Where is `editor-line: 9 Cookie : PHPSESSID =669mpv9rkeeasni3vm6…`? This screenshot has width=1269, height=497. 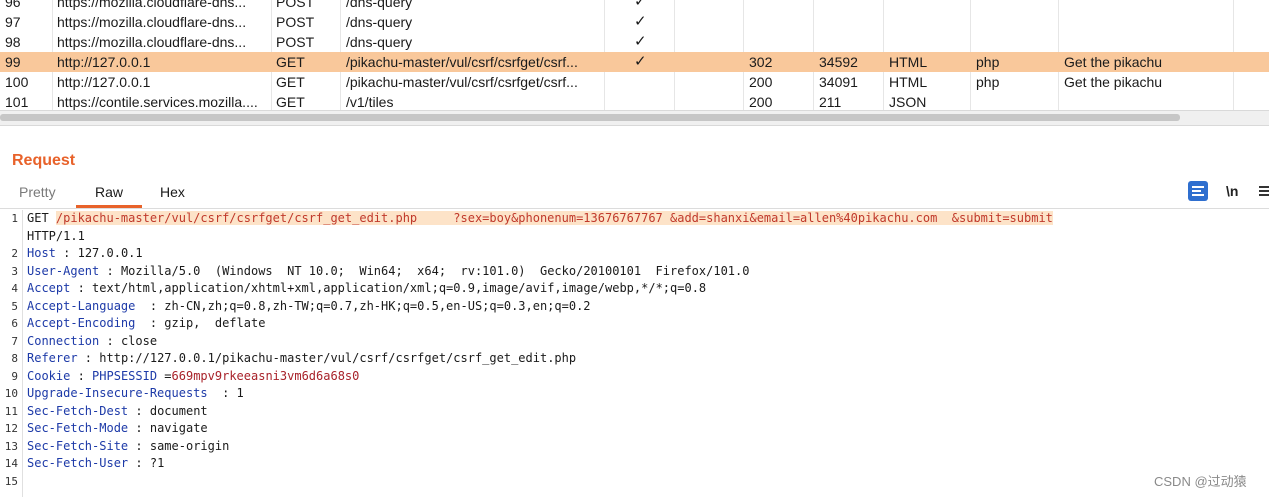
editor-line: 9 Cookie : PHPSESSID =669mpv9rkeeasni3vm6… is located at coordinates (634, 377).